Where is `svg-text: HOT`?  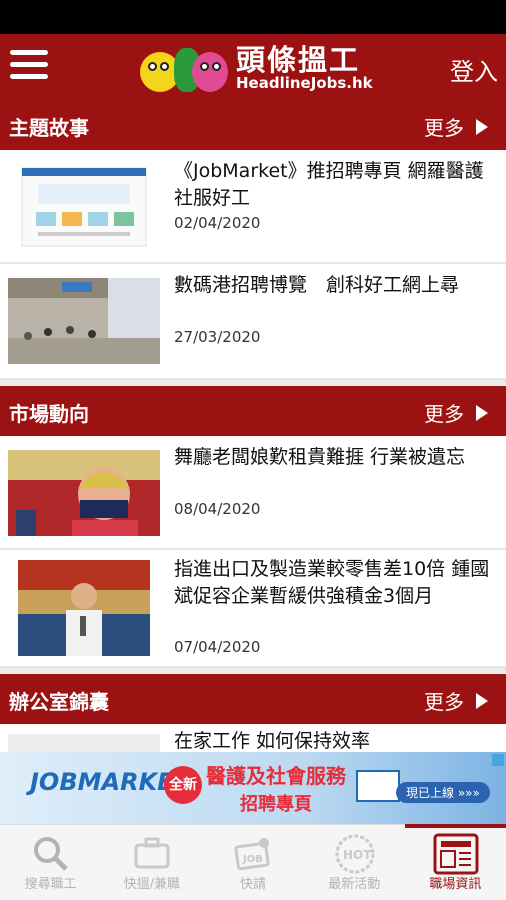 svg-text: HOT is located at coordinates (357, 855).